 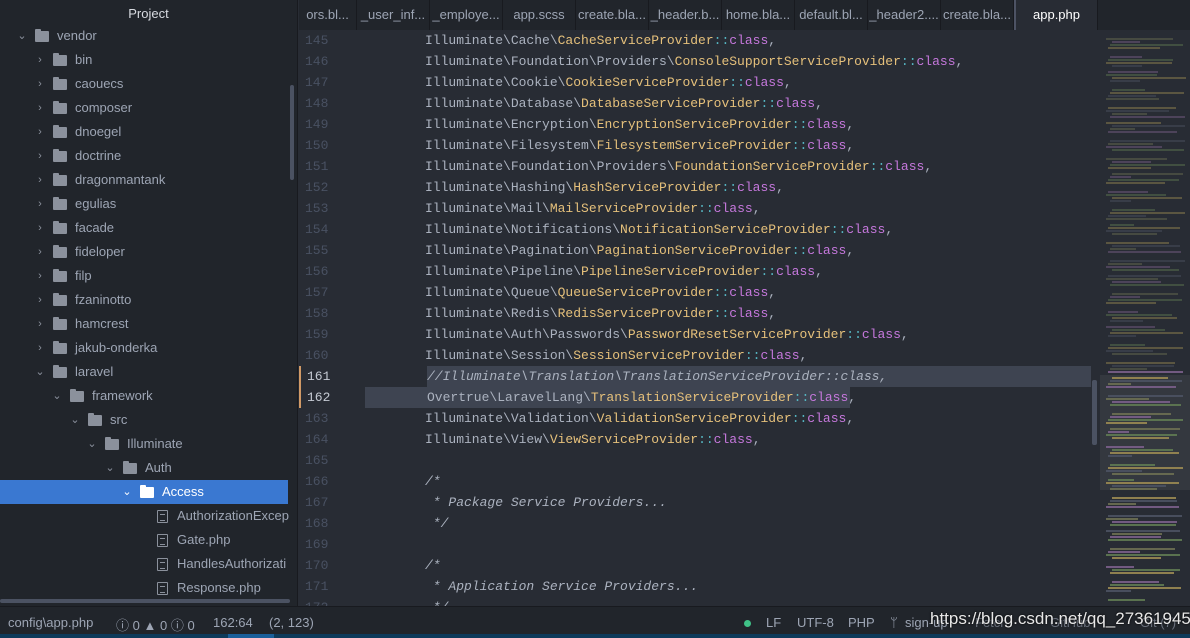 I want to click on selection-count: (2, 123), so click(x=291, y=622).